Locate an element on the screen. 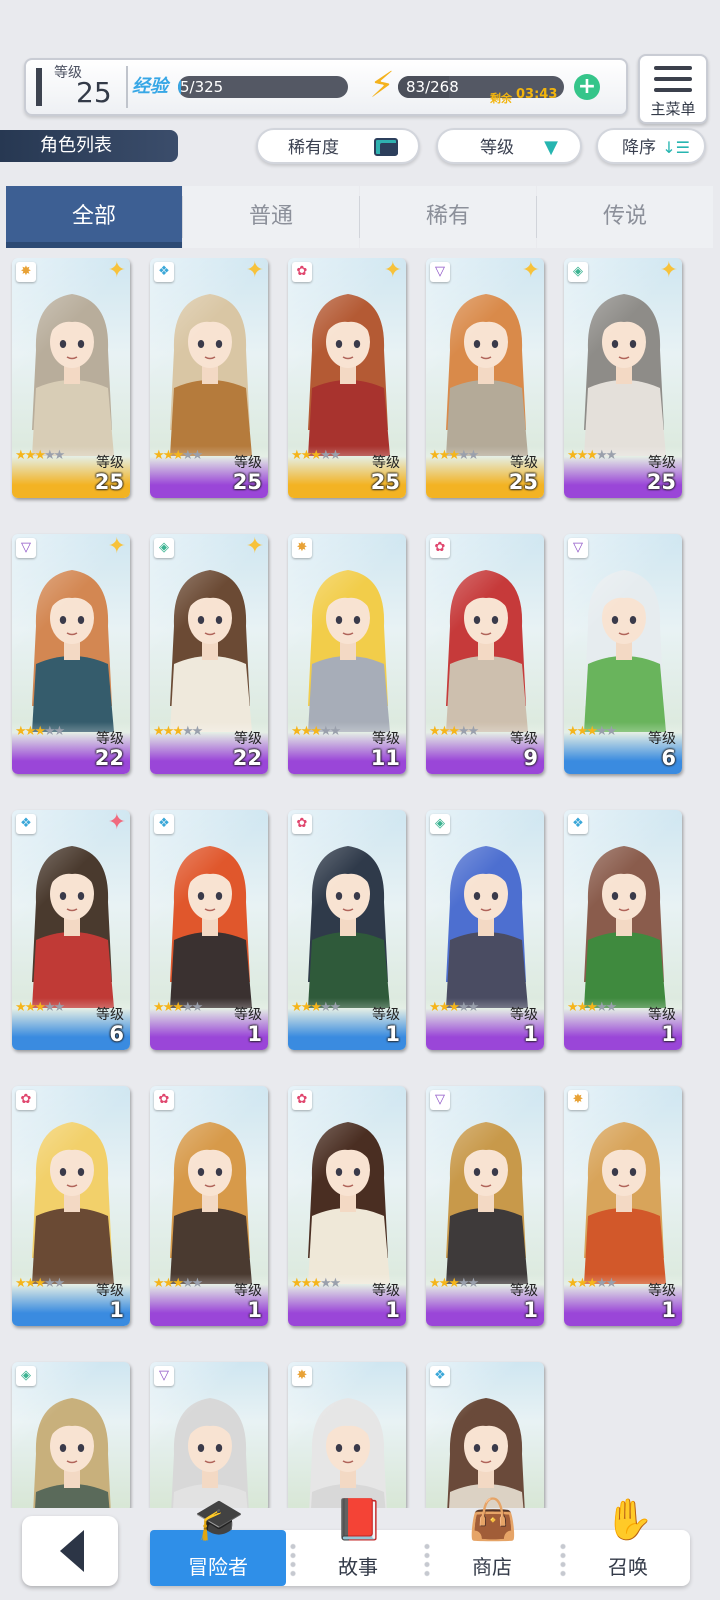 The height and width of the screenshot is (1600, 720). character-card: ▽ ★★★★★ 等级 6 is located at coordinates (623, 654).